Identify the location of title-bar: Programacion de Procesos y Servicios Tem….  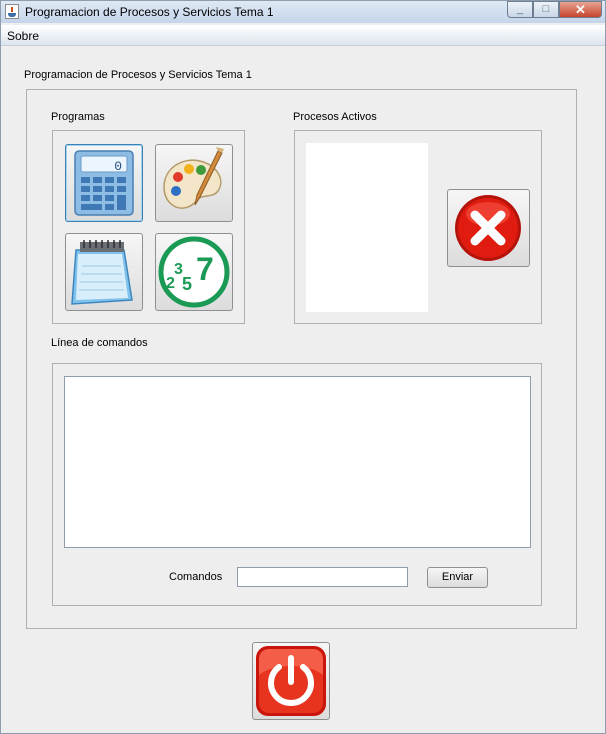
(303, 12).